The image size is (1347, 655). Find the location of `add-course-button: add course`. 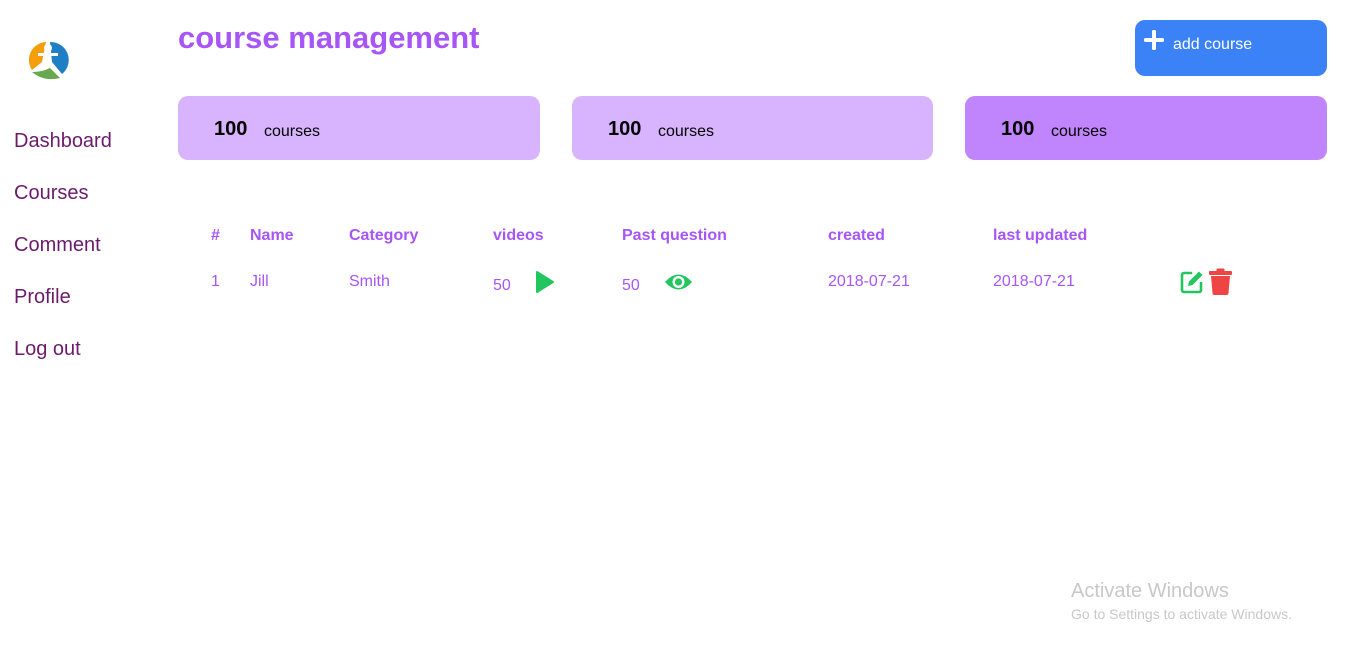

add-course-button: add course is located at coordinates (1231, 48).